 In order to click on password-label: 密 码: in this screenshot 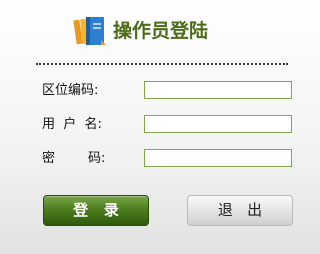, I will do `click(74, 158)`.